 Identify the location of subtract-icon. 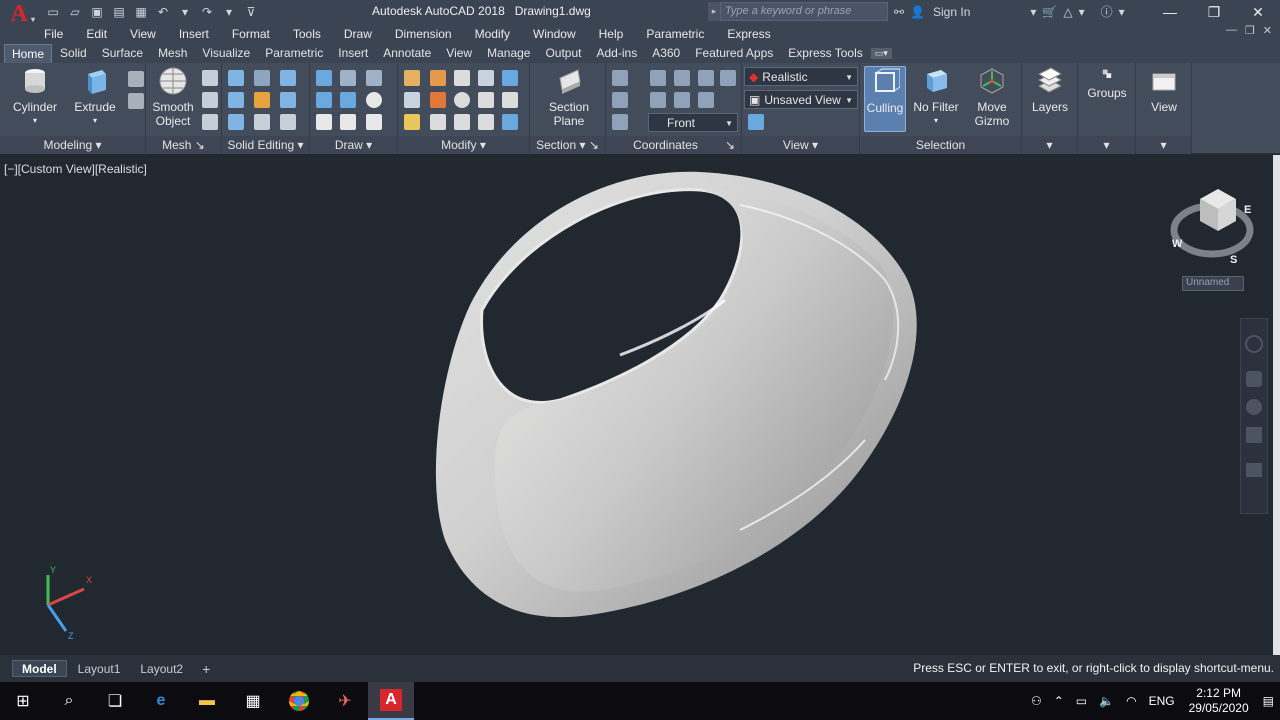
(236, 100).